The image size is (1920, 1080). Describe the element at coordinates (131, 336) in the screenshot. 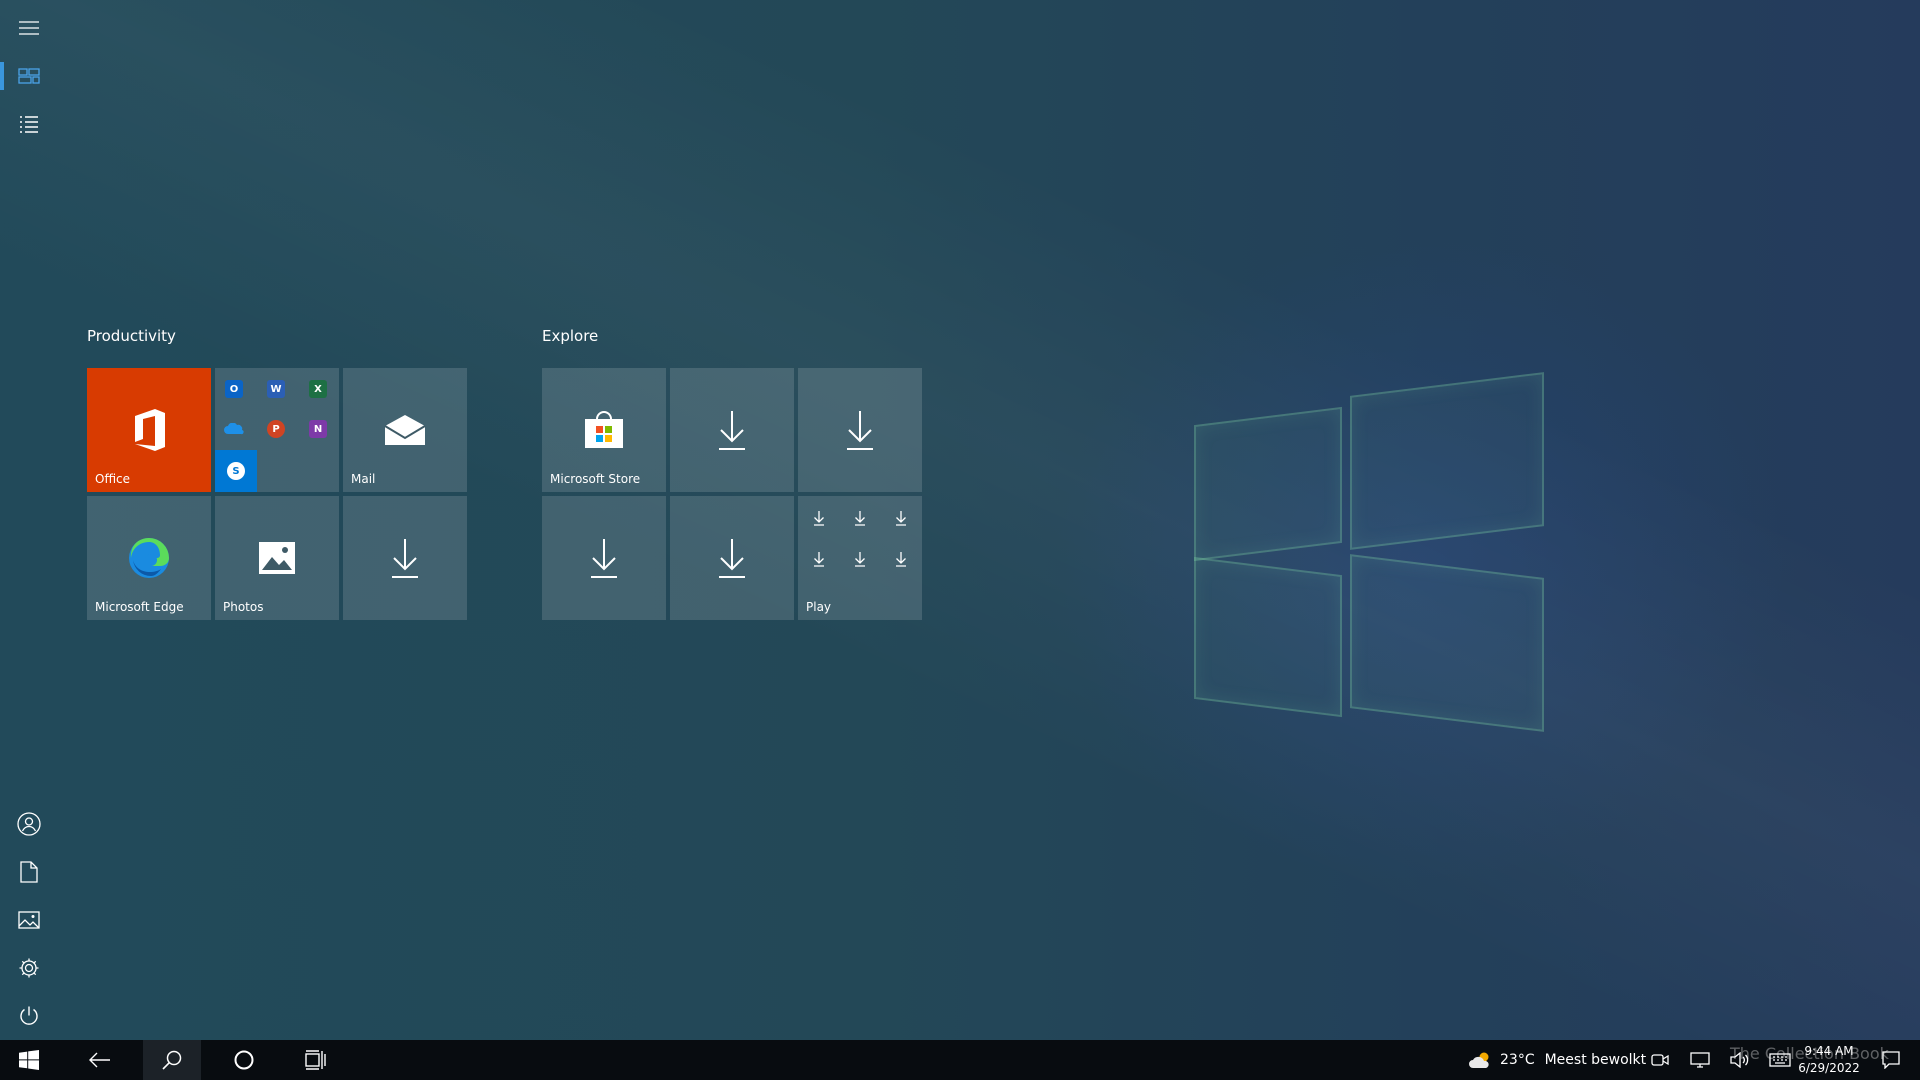

I see `group-title-productivity: Productivity` at that location.